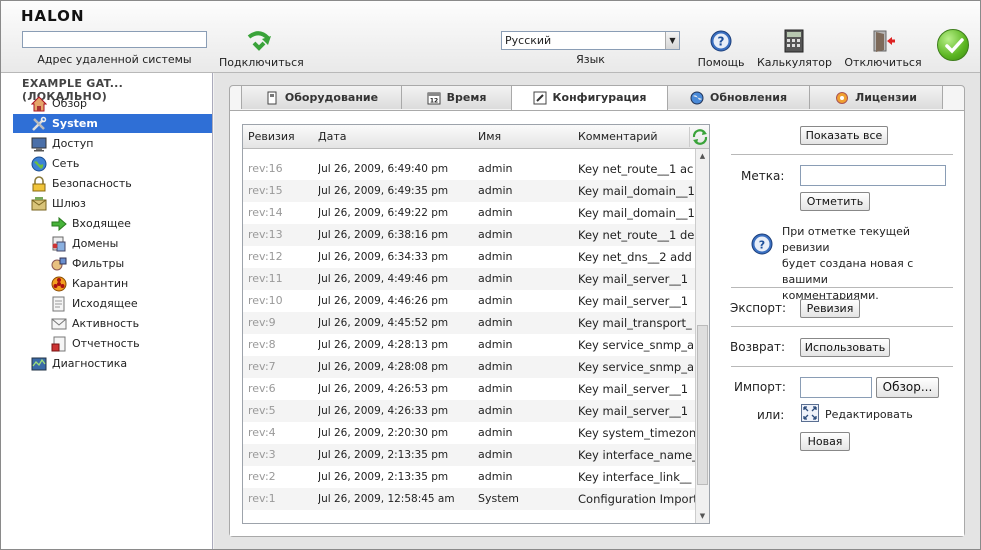 The image size is (981, 550). I want to click on sidebar-item-access: Доступ, so click(62, 143).